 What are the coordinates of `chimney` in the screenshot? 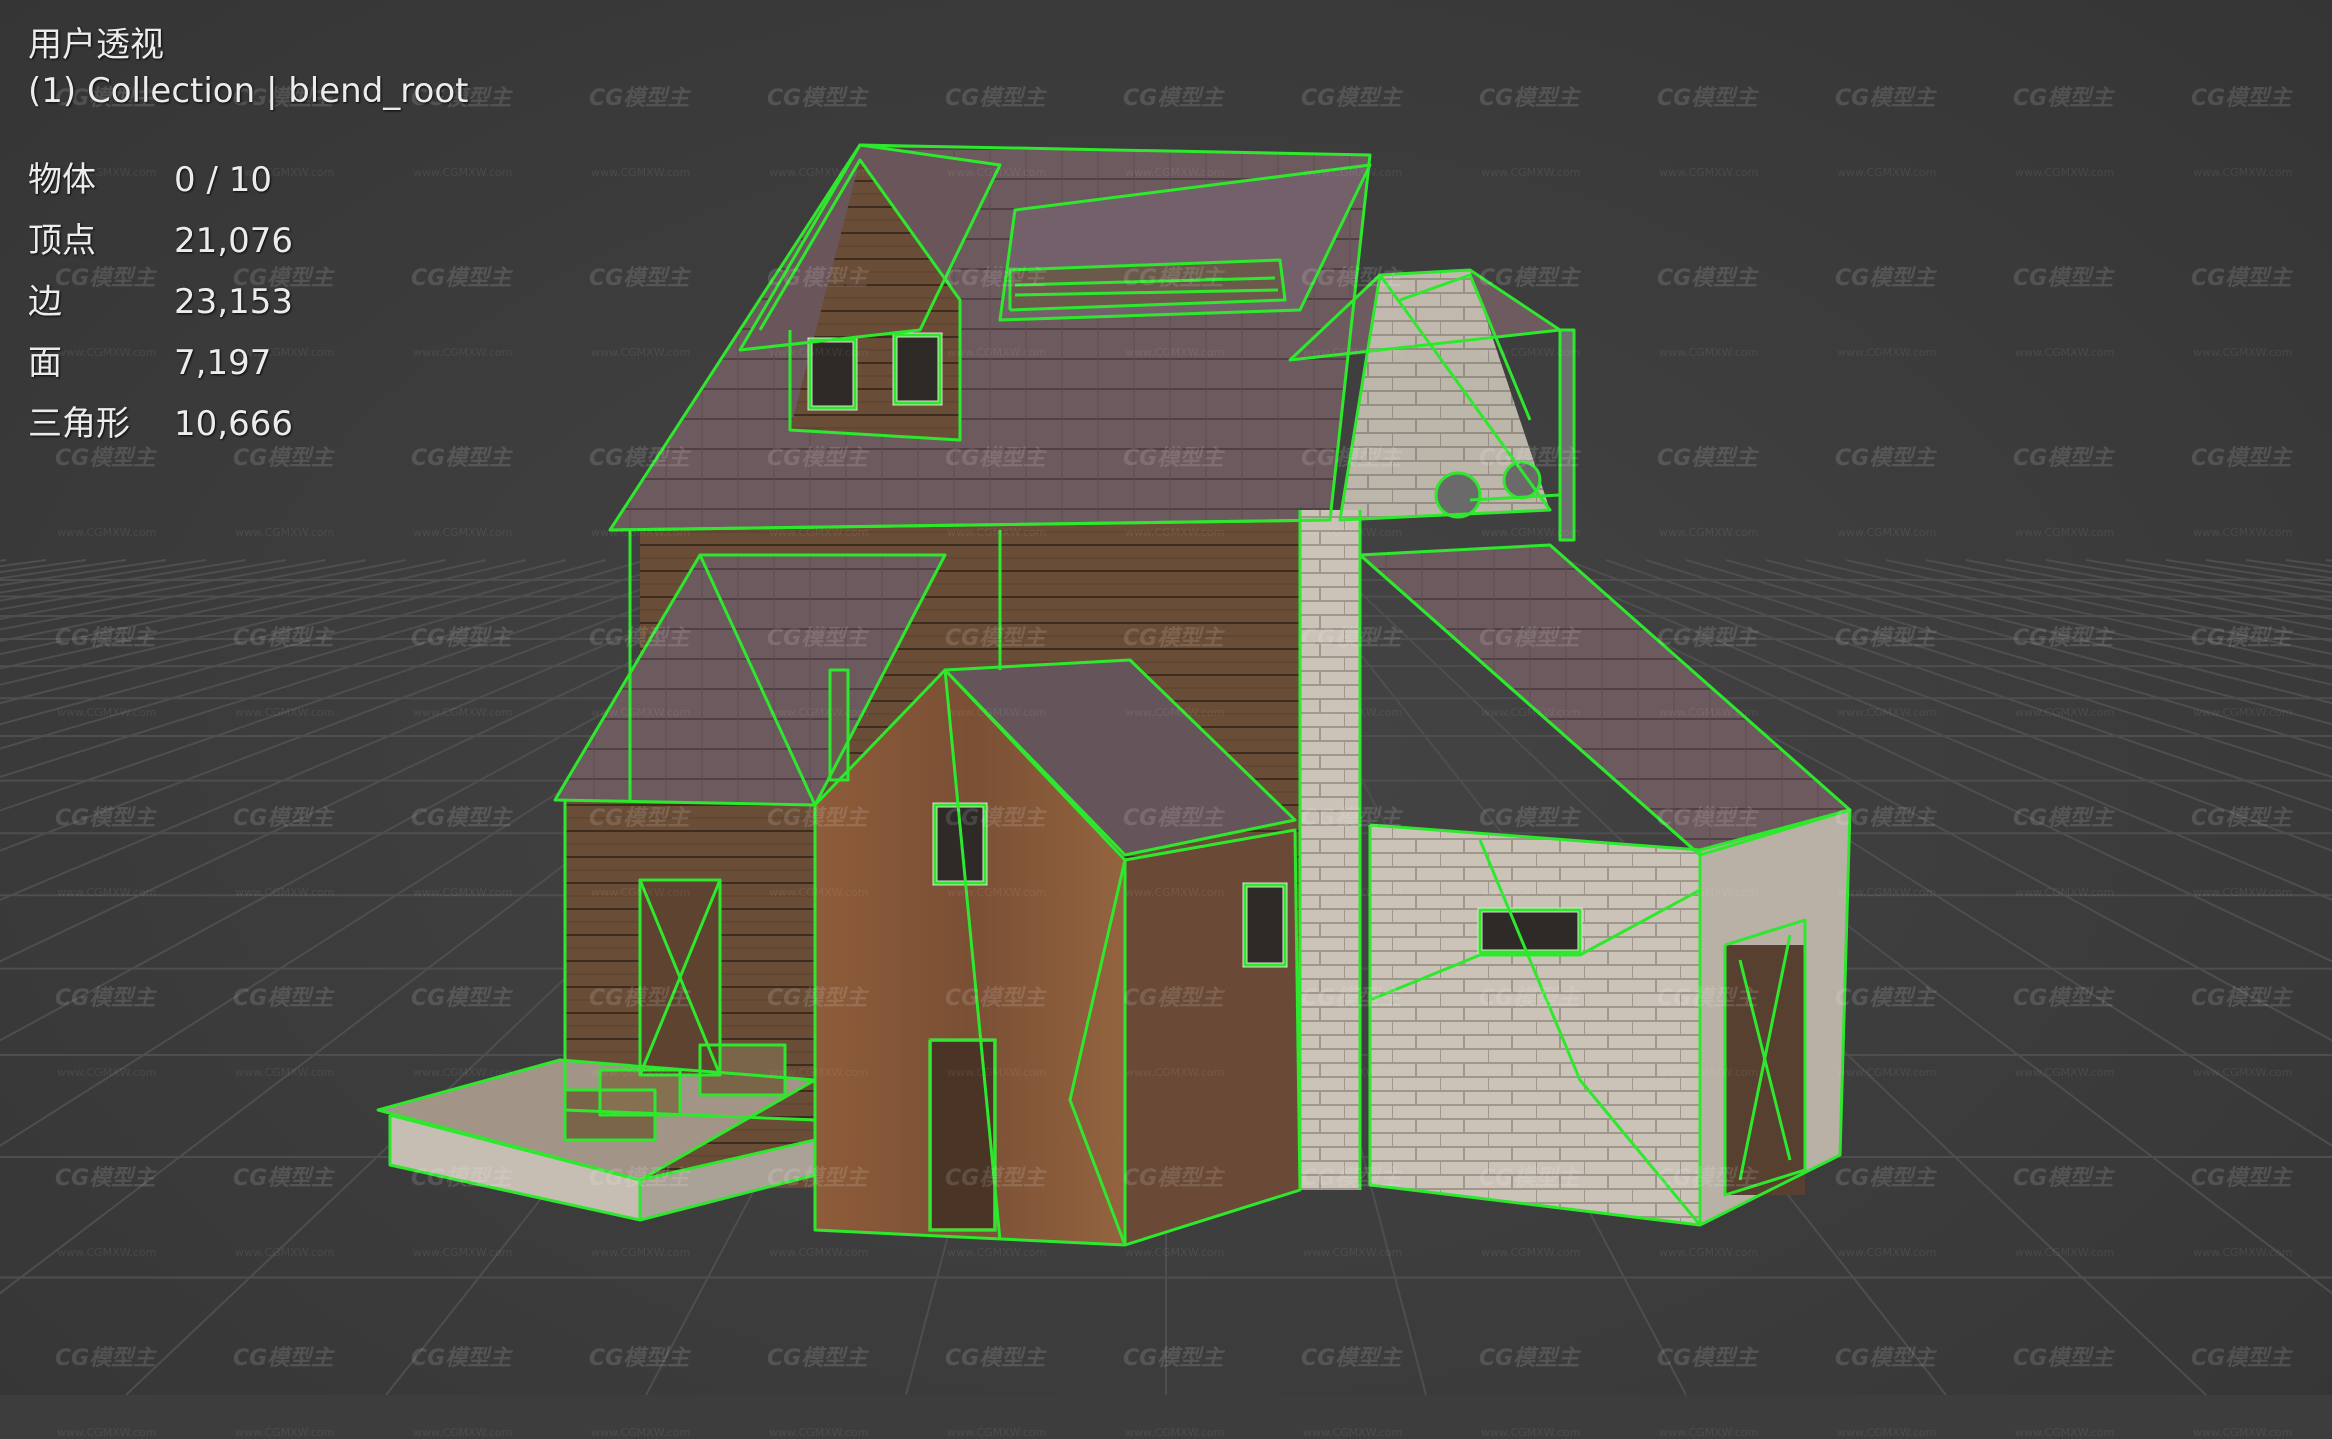 It's located at (839, 725).